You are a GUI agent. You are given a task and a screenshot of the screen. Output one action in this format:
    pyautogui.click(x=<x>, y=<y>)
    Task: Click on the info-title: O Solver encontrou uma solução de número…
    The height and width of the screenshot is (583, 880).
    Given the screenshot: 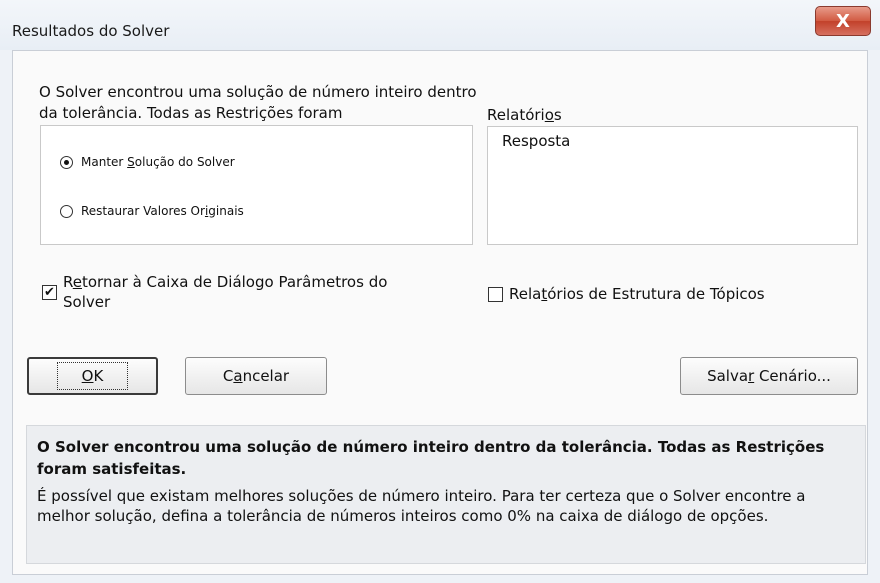 What is the action you would take?
    pyautogui.click(x=431, y=458)
    